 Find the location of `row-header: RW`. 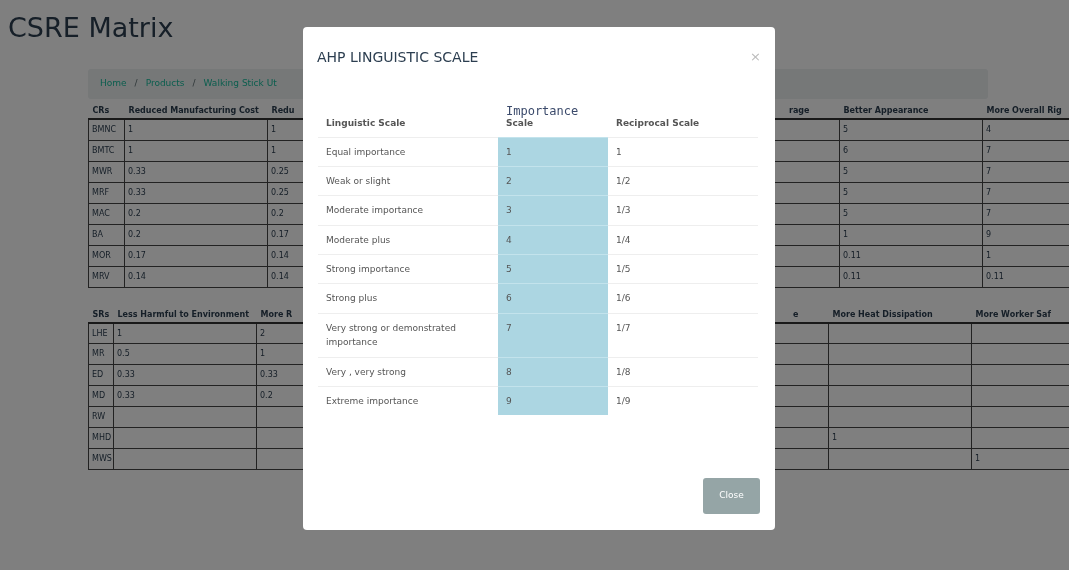

row-header: RW is located at coordinates (101, 417).